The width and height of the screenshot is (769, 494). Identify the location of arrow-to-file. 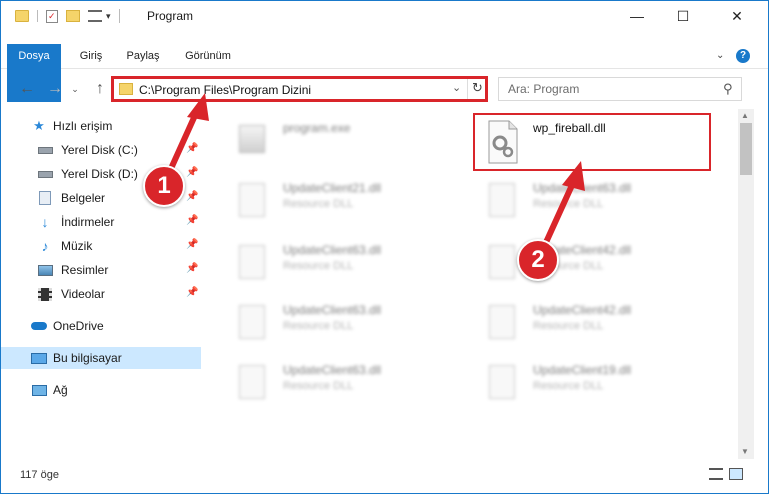
(562, 206).